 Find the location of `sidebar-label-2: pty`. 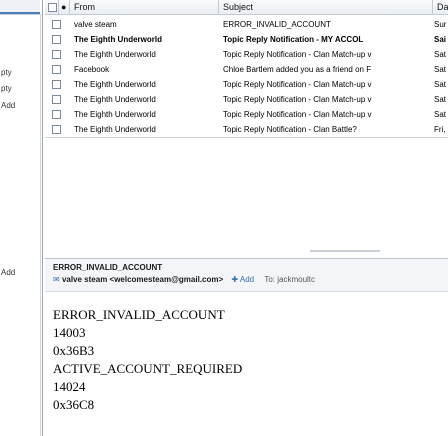

sidebar-label-2: pty is located at coordinates (6, 88).